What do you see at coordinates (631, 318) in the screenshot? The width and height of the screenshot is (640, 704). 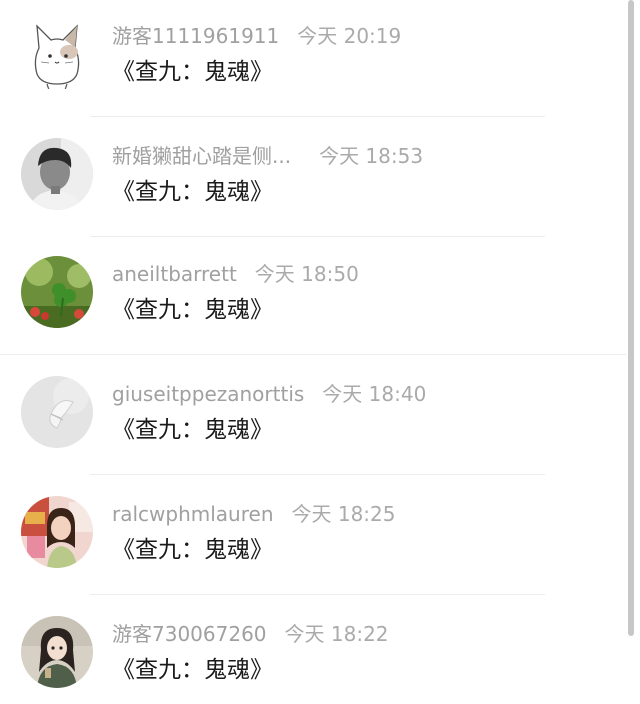 I see `scrollbar` at bounding box center [631, 318].